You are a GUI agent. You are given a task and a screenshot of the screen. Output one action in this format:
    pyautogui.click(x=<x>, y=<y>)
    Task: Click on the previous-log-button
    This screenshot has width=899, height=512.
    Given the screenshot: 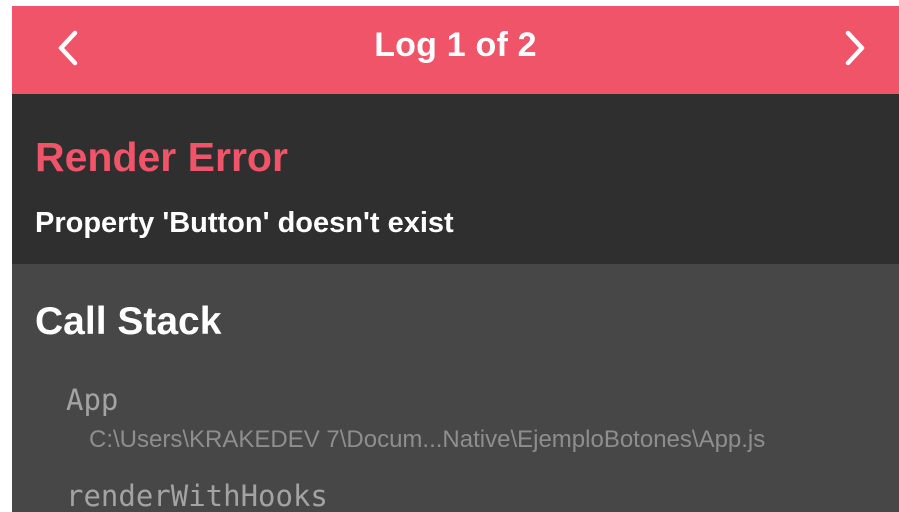 What is the action you would take?
    pyautogui.click(x=68, y=50)
    